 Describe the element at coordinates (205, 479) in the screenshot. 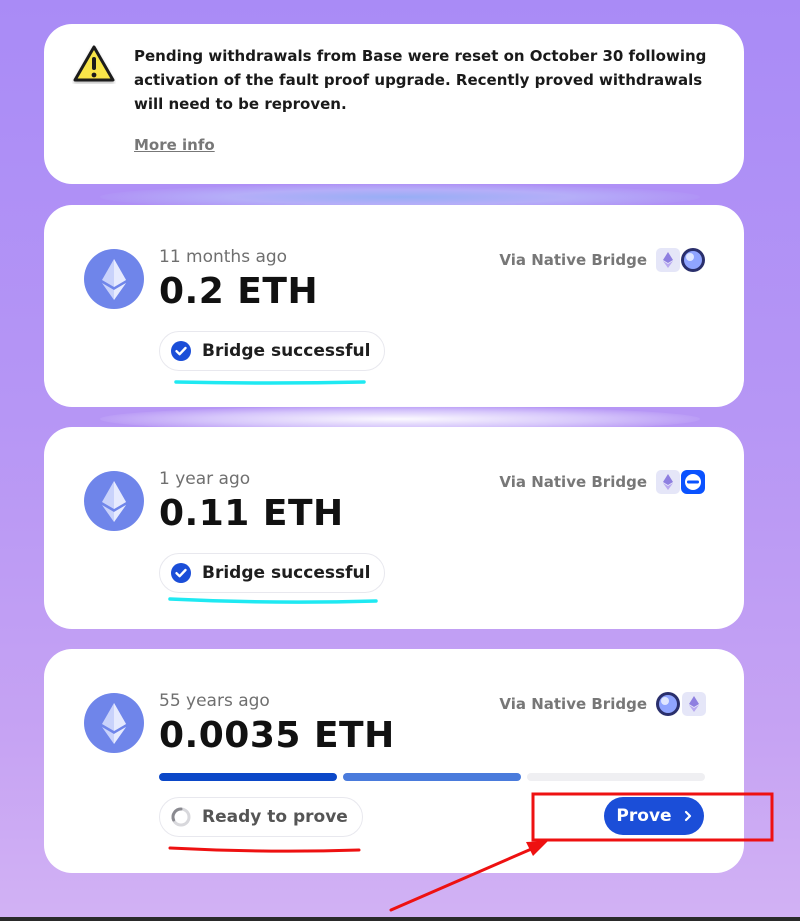

I see `transaction-time: 1 year ago` at that location.